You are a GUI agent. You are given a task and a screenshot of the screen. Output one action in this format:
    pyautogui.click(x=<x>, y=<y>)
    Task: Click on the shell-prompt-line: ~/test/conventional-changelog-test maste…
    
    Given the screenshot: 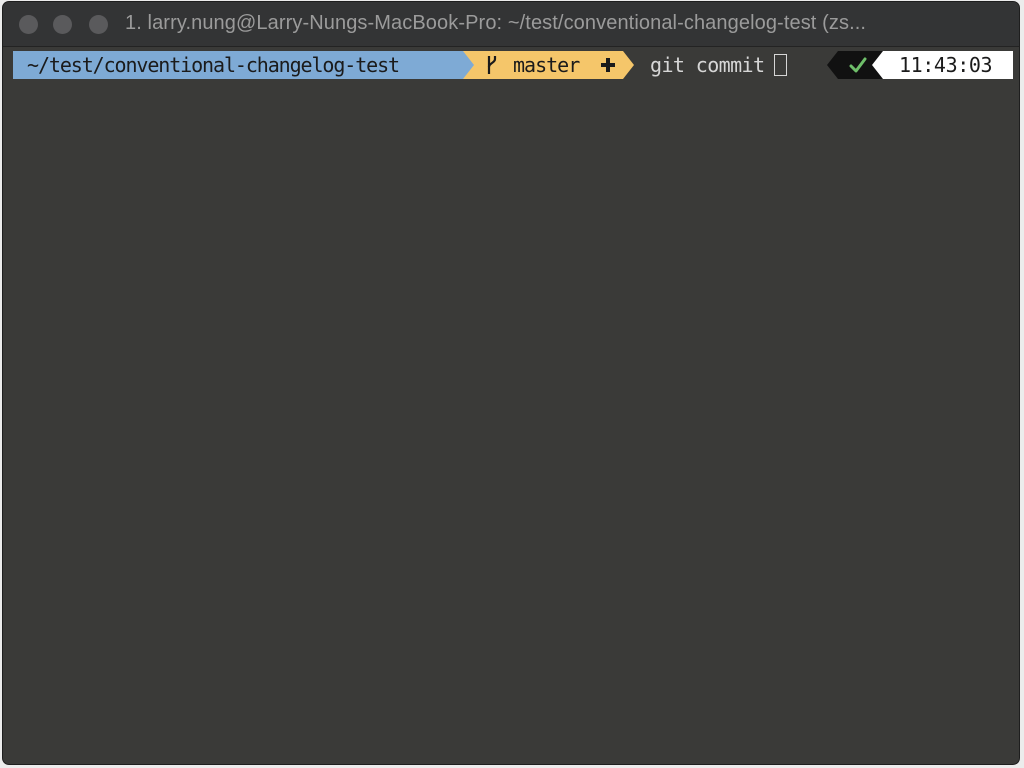 What is the action you would take?
    pyautogui.click(x=515, y=65)
    